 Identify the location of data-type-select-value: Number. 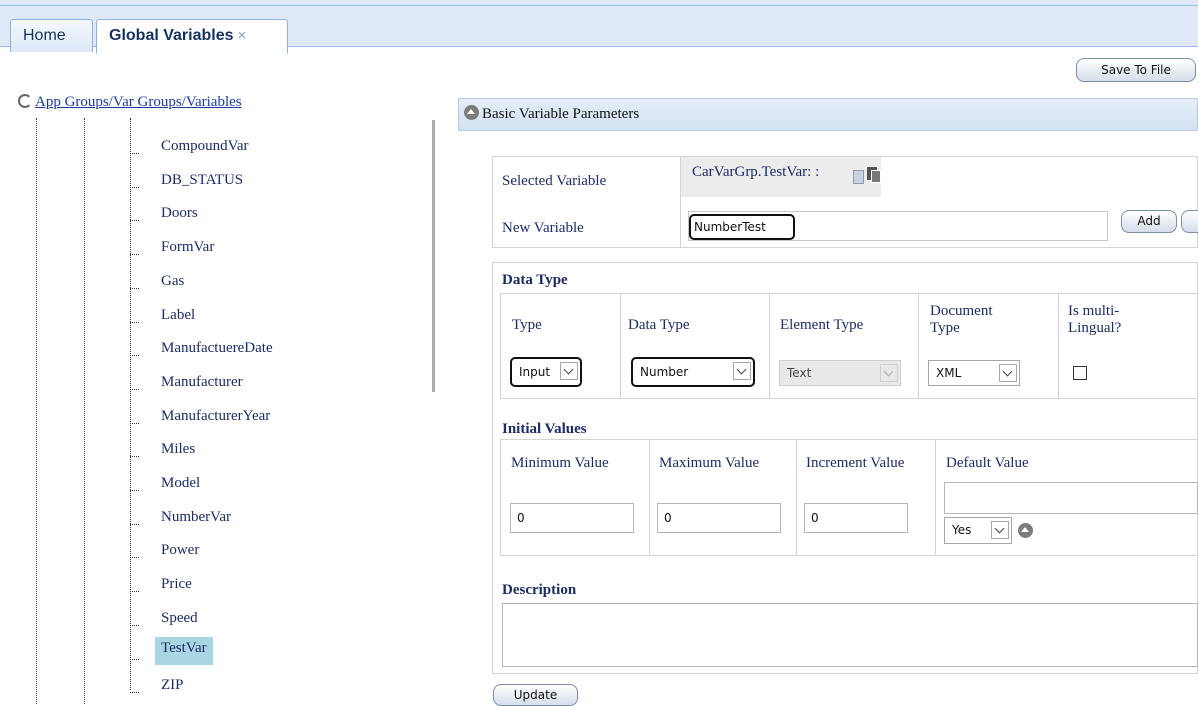
(664, 372).